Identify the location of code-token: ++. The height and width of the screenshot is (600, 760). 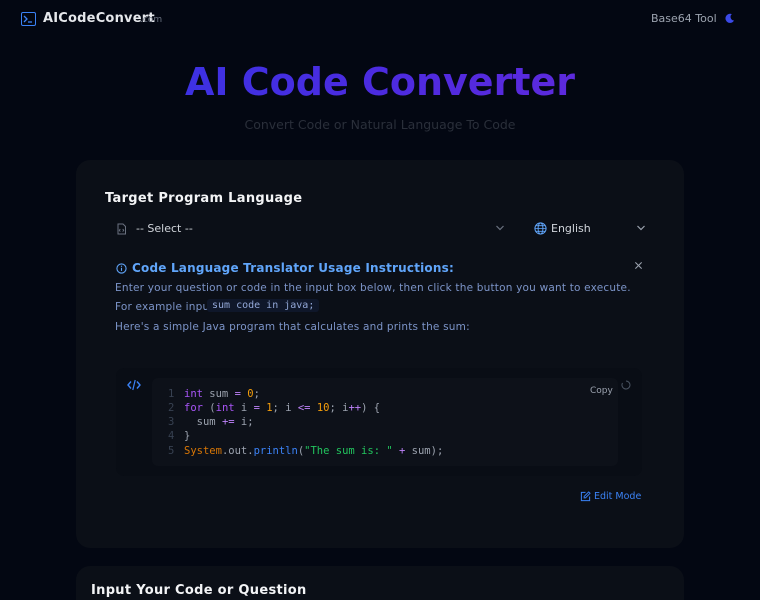
(355, 408).